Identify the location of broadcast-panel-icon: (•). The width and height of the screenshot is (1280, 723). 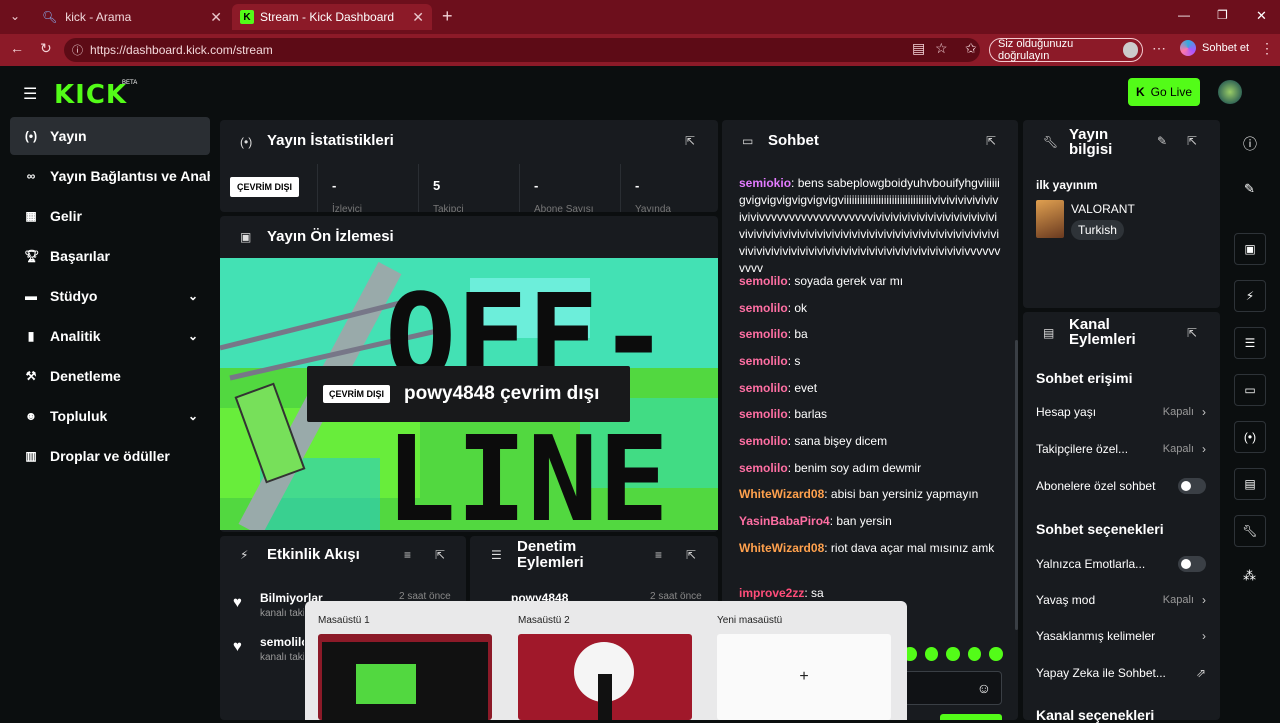
(1250, 437).